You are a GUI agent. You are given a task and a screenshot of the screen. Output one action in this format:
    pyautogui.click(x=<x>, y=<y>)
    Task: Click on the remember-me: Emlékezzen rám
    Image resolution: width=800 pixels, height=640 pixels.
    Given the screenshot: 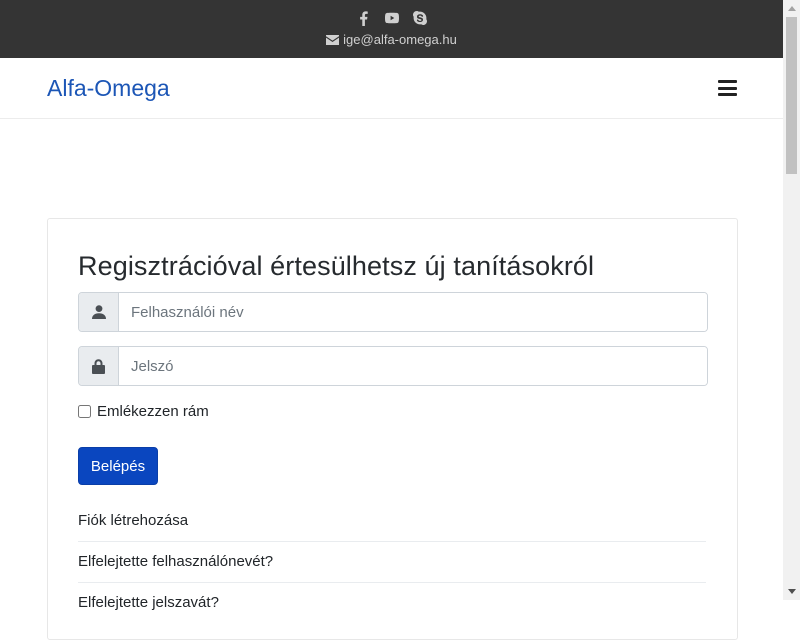 What is the action you would take?
    pyautogui.click(x=143, y=411)
    